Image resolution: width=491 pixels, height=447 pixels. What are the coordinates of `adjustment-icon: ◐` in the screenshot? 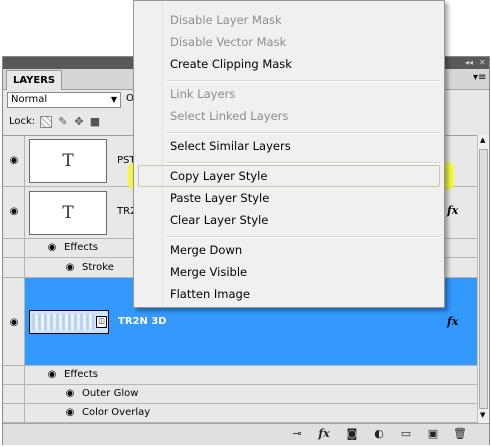 It's located at (379, 434).